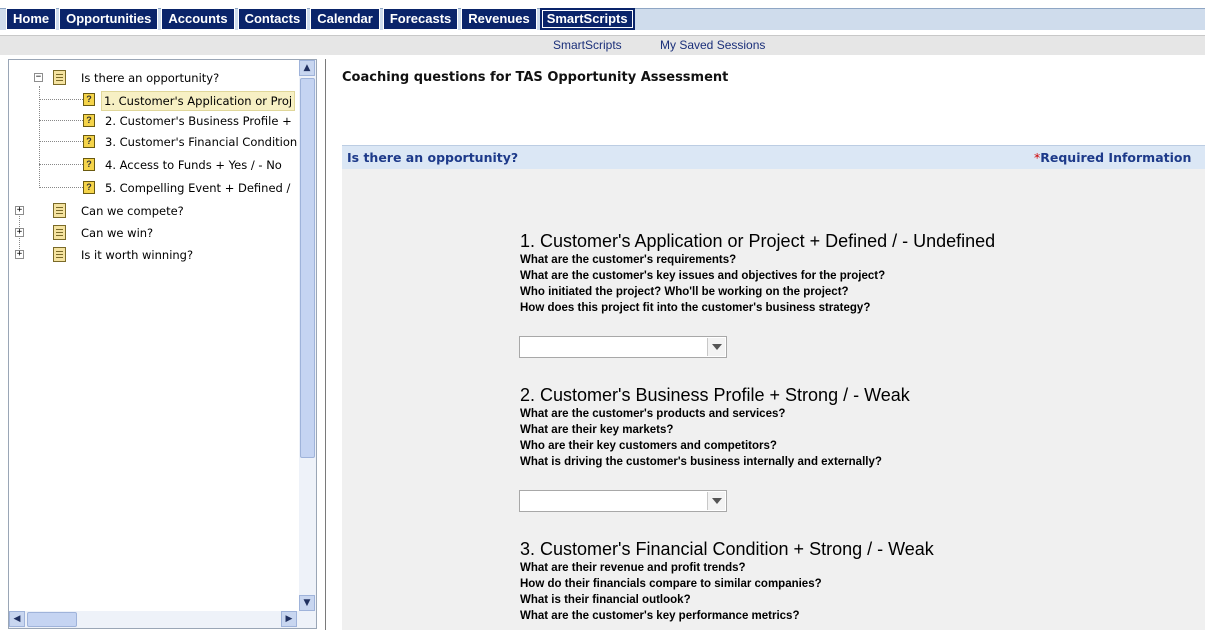  What do you see at coordinates (198, 101) in the screenshot?
I see `tree-child-label: 1. Customer's Application or Proj` at bounding box center [198, 101].